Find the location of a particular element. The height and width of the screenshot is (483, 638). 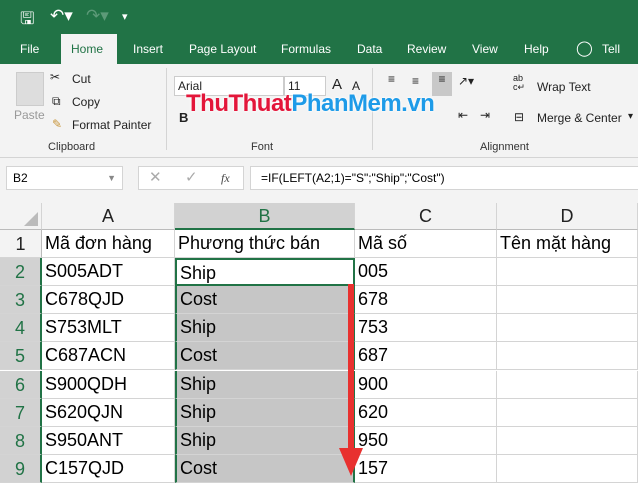

wrap-text-button: Wrap Text is located at coordinates (564, 87).